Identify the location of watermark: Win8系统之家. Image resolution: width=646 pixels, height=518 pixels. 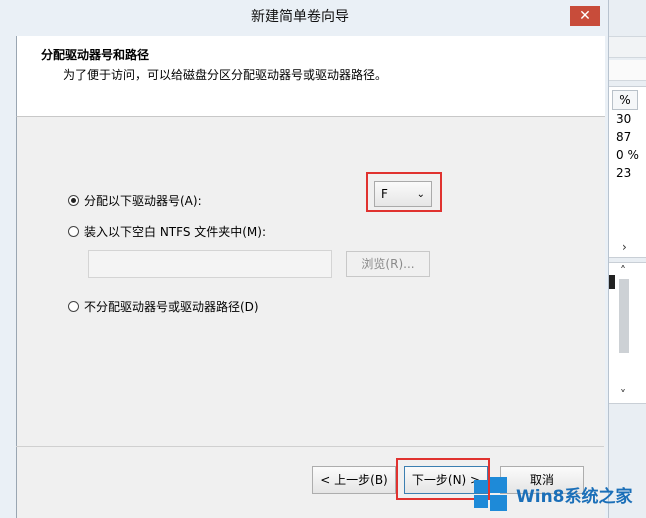
(558, 494).